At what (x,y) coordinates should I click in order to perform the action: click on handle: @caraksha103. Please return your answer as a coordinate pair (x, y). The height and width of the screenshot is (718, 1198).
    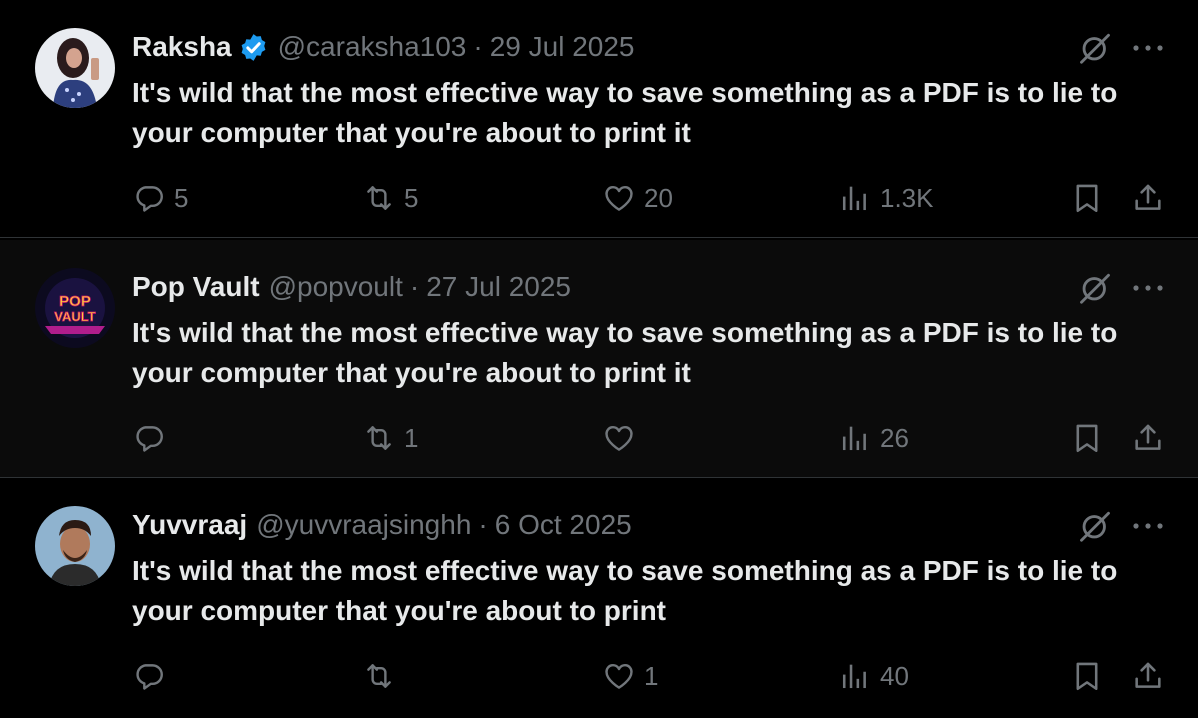
    Looking at the image, I should click on (372, 47).